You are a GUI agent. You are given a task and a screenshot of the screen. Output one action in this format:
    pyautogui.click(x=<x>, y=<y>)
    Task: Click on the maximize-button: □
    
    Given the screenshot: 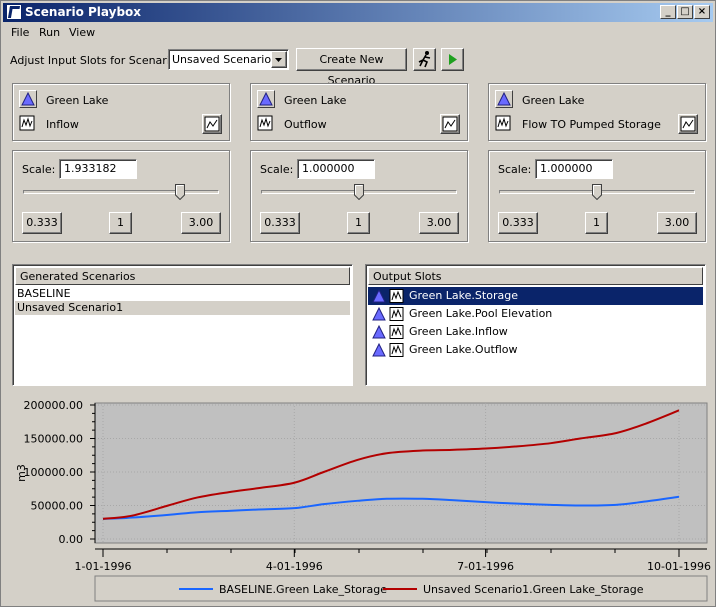 What is the action you would take?
    pyautogui.click(x=685, y=12)
    